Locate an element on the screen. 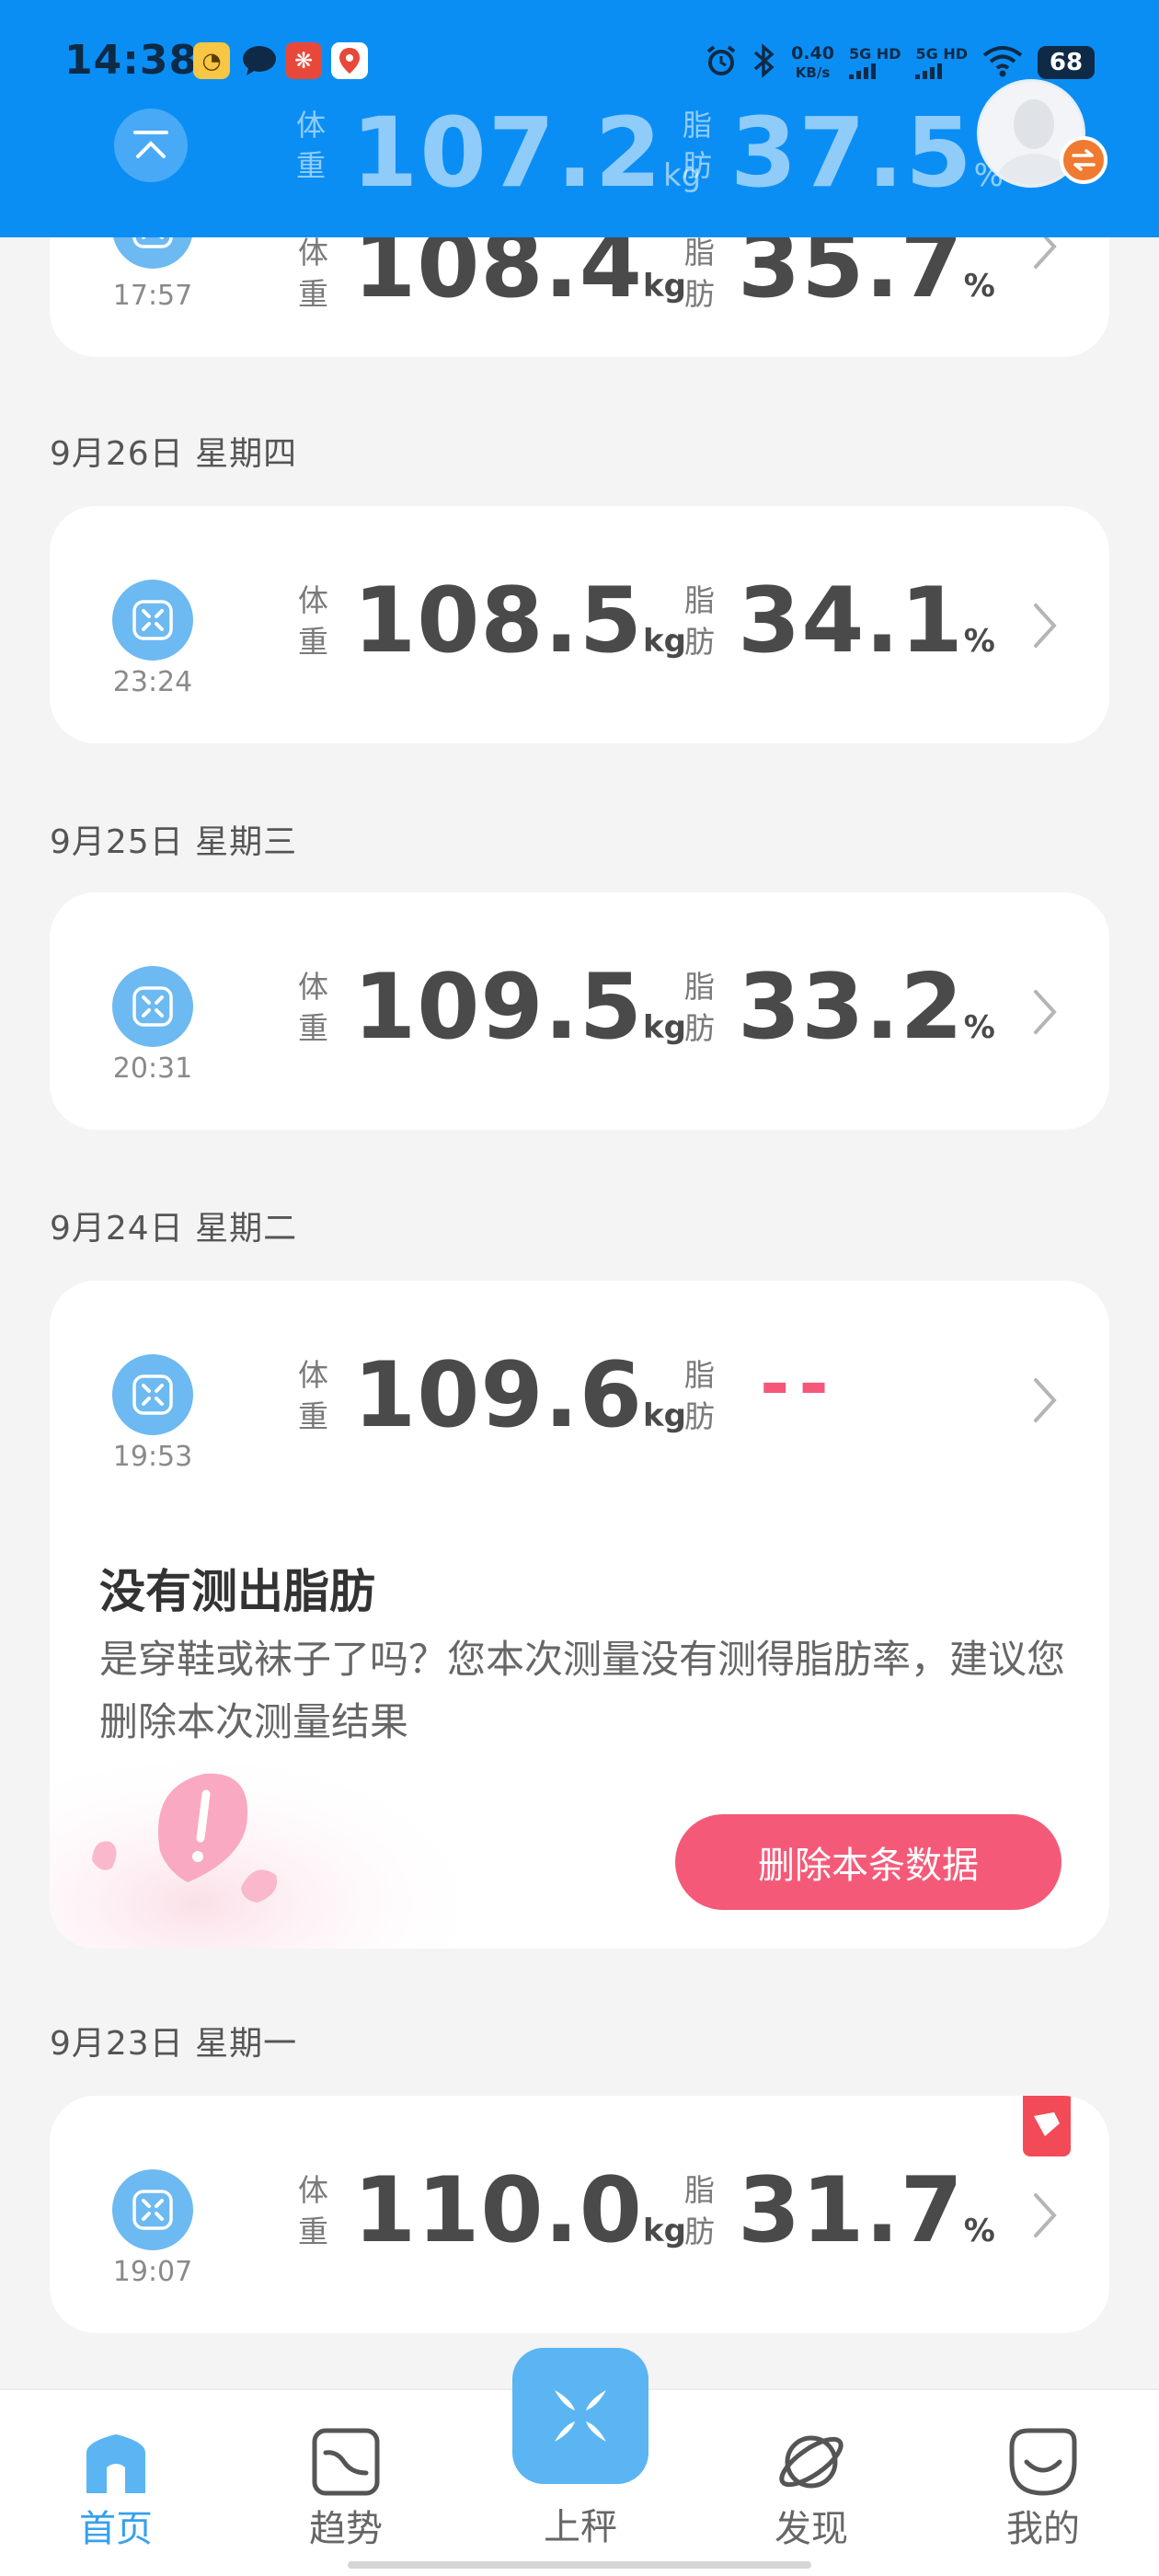  record-weight-value: 109.6 is located at coordinates (498, 1395).